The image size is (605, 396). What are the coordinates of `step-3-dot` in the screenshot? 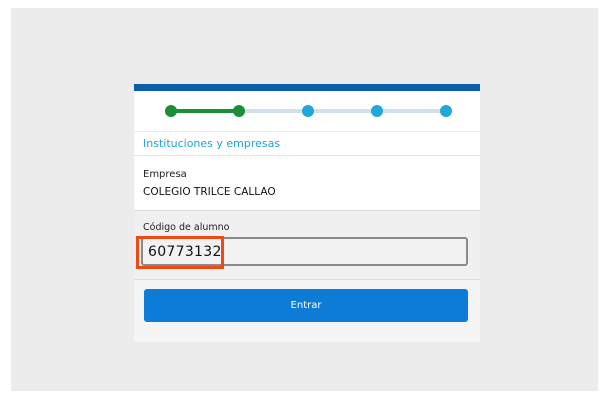 It's located at (308, 111).